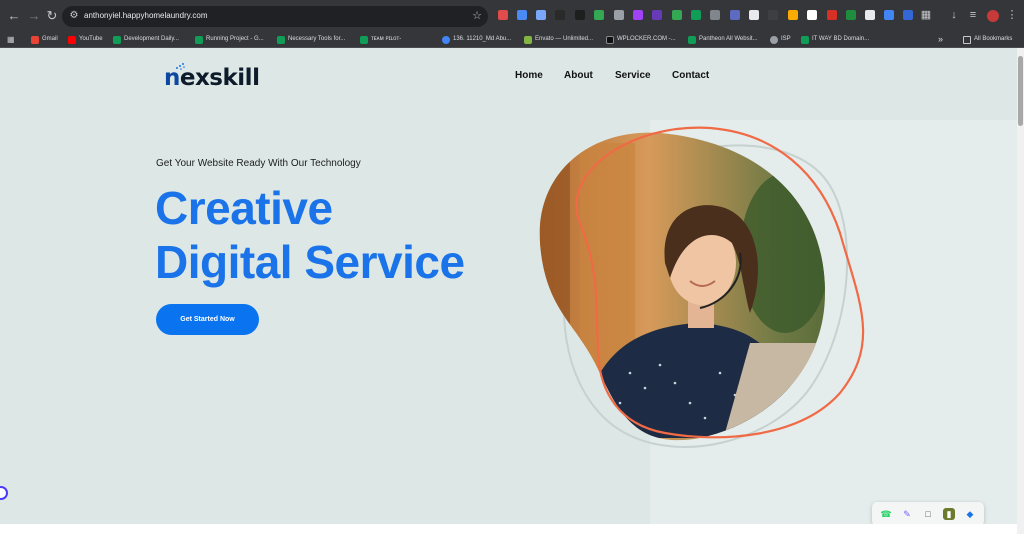  I want to click on shield-icon: ◆, so click(970, 514).